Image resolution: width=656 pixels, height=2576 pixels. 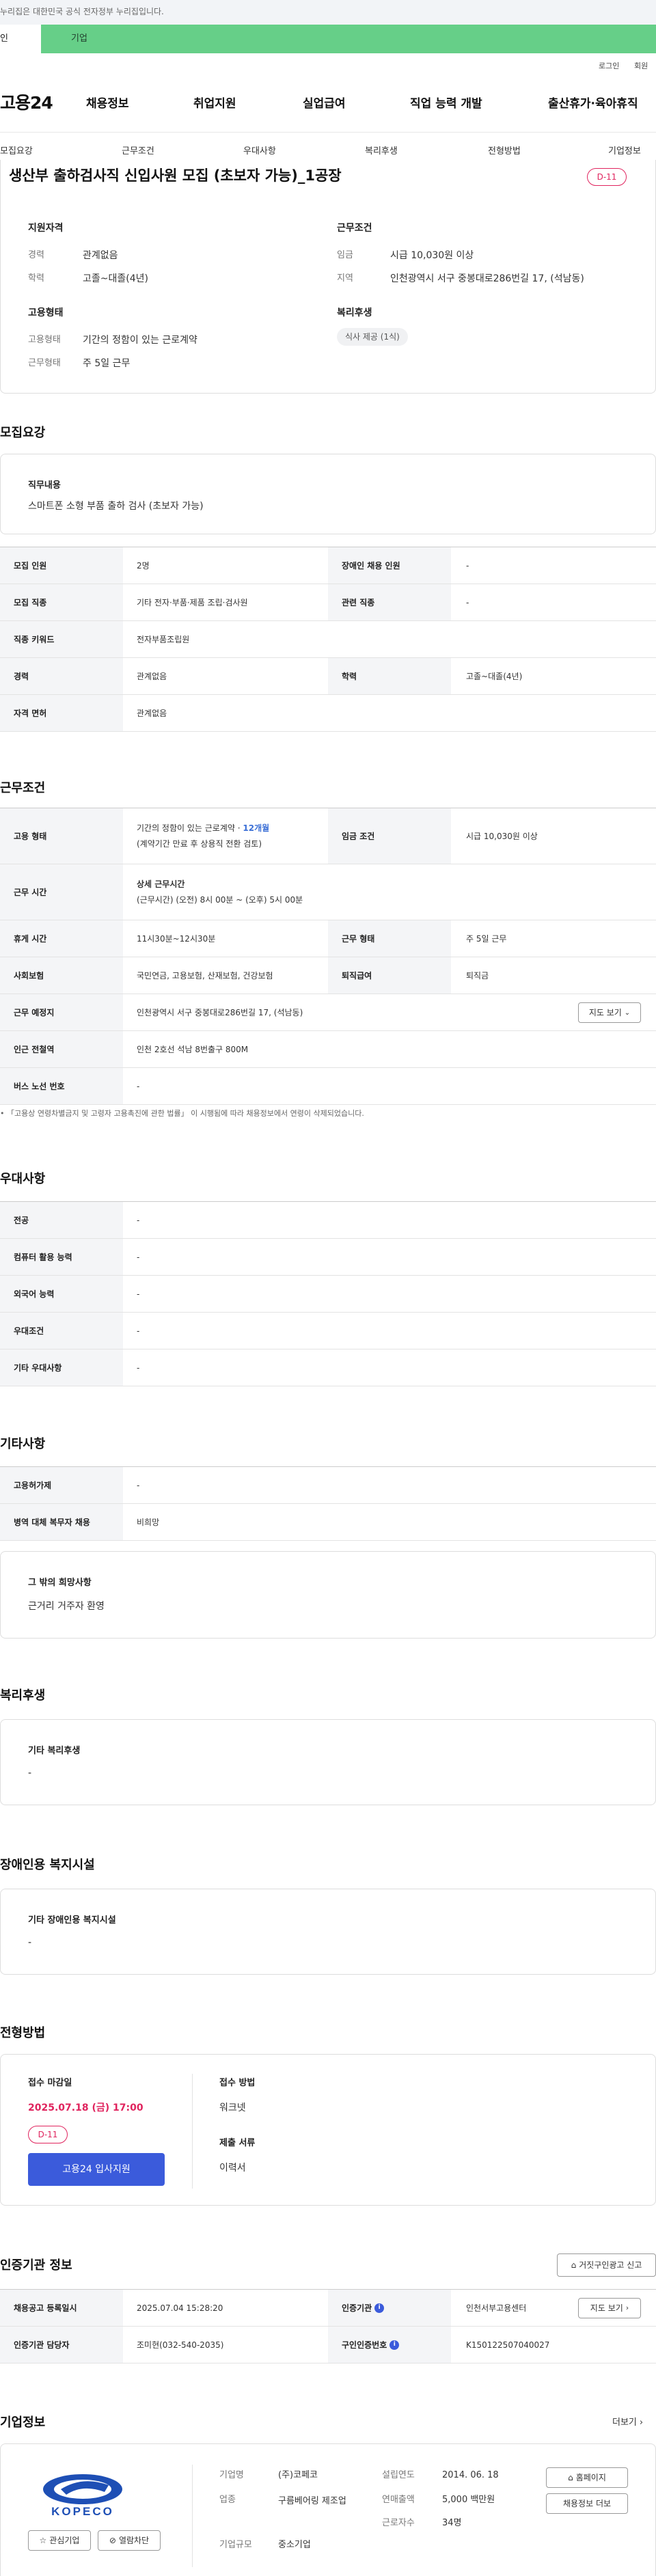 I want to click on facility-card: 기타 장애인용 복지시설 -, so click(x=328, y=1932).